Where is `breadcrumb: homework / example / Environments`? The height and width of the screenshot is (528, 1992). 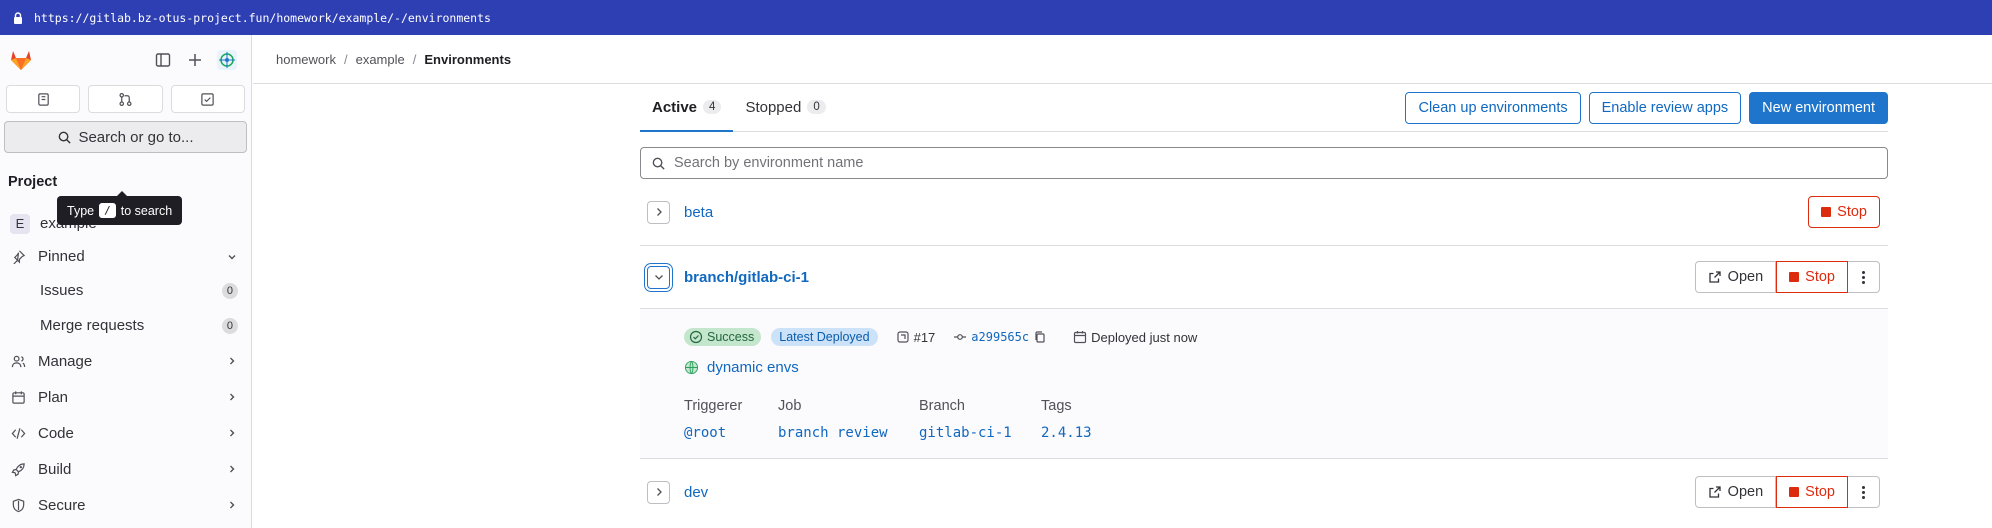
breadcrumb: homework / example / Environments is located at coordinates (1122, 59).